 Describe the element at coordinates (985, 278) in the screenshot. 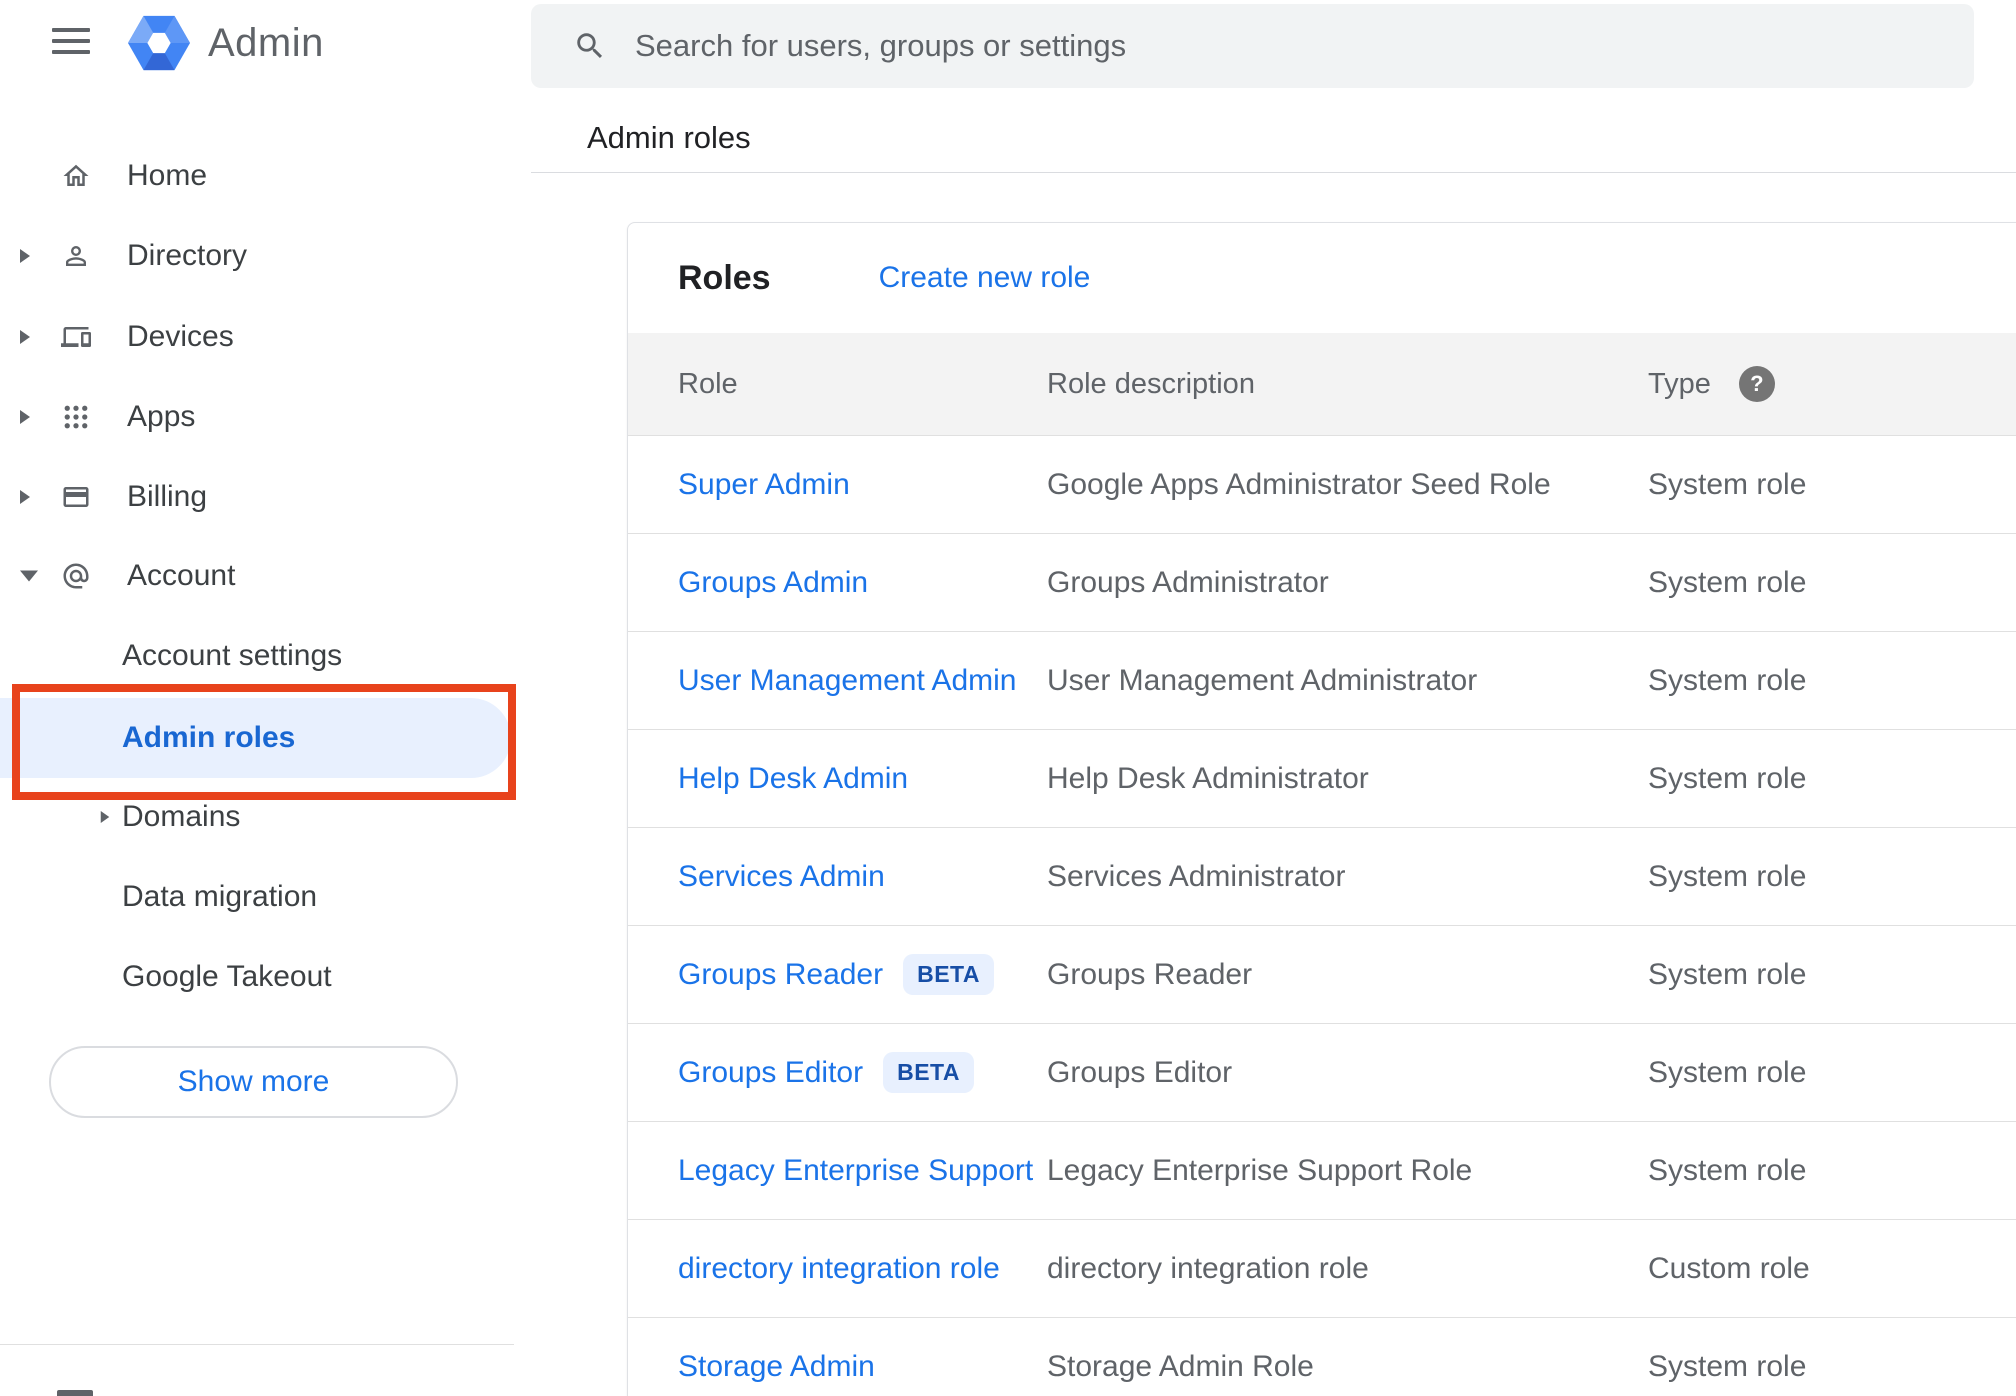

I see `create-new-role-link: Create new role` at that location.